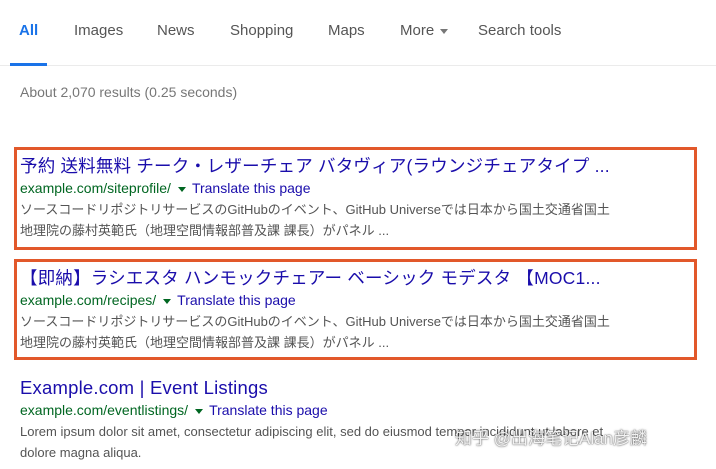  I want to click on tab-maps: Maps, so click(346, 30).